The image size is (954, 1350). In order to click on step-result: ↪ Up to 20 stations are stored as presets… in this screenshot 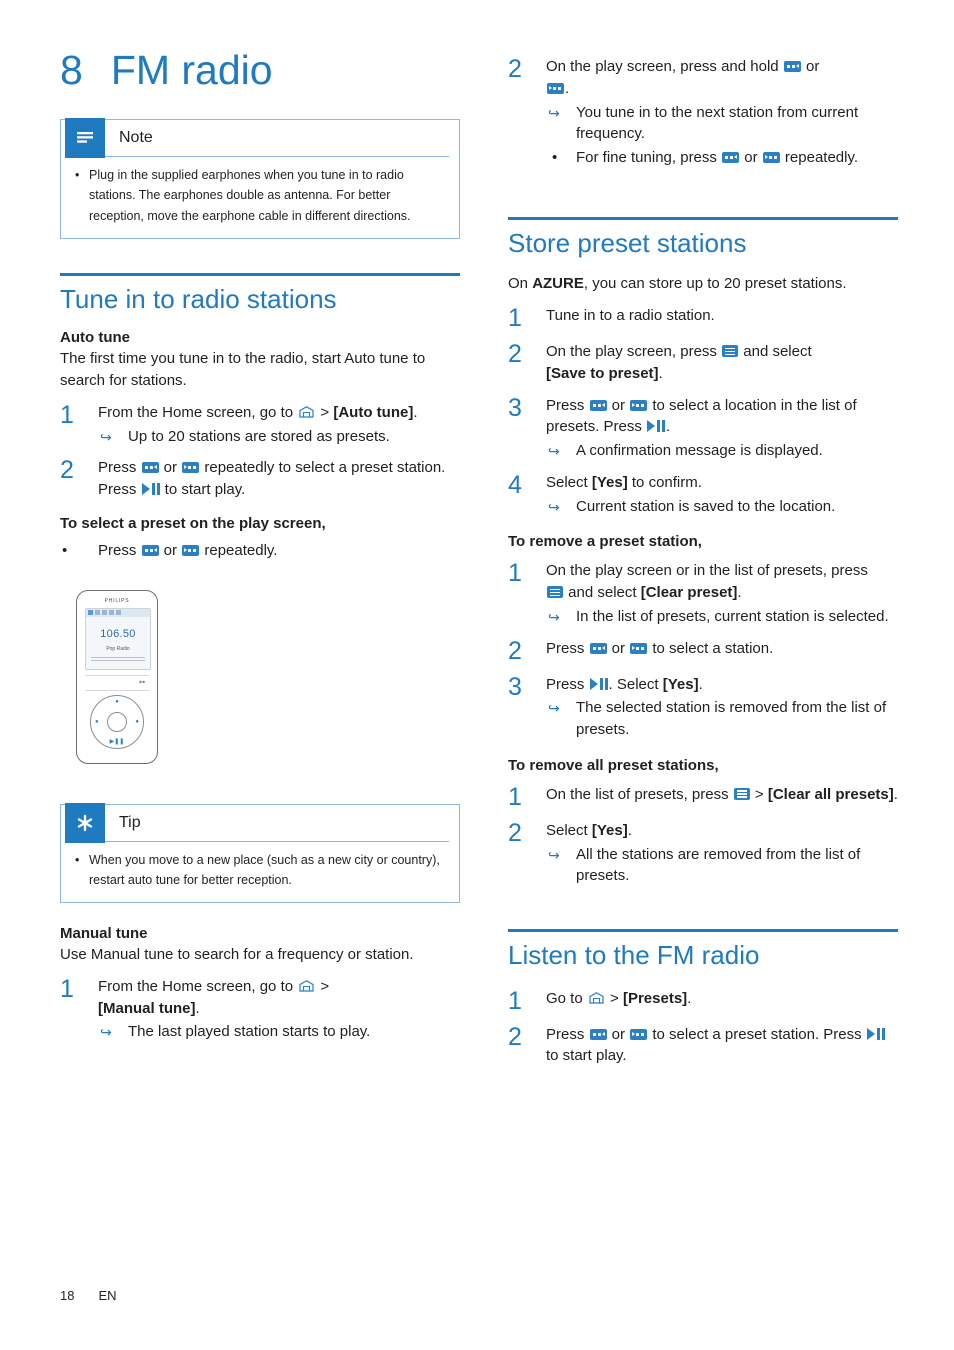, I will do `click(279, 437)`.